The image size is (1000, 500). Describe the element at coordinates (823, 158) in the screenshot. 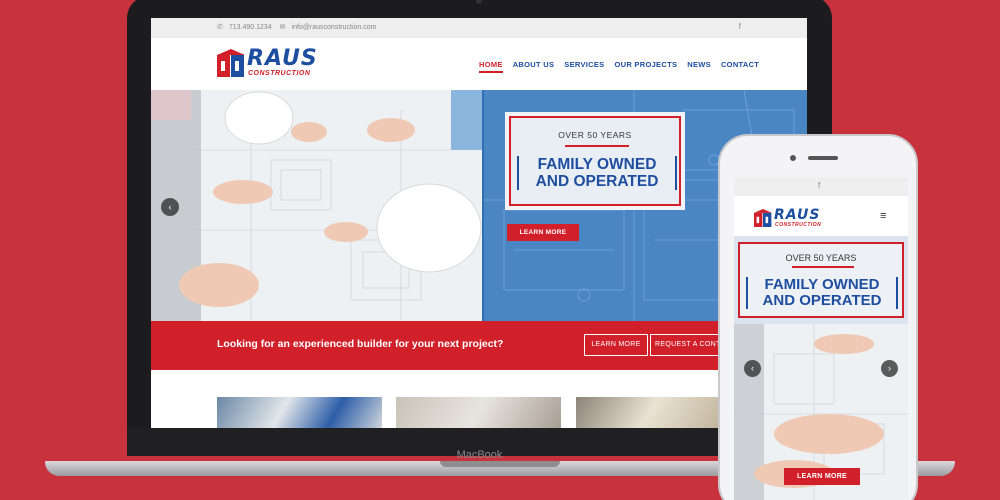

I see `phone-speaker` at that location.